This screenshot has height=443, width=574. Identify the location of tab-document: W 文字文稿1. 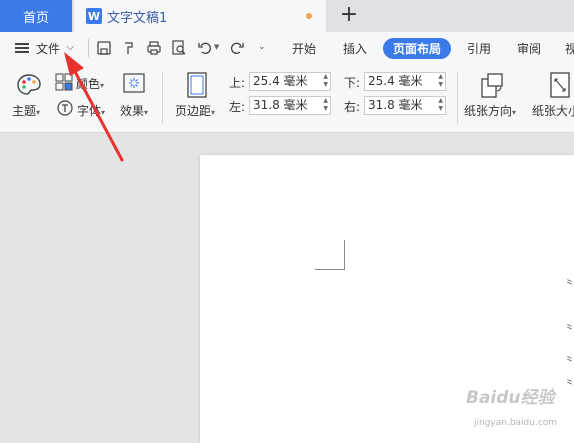
(200, 16).